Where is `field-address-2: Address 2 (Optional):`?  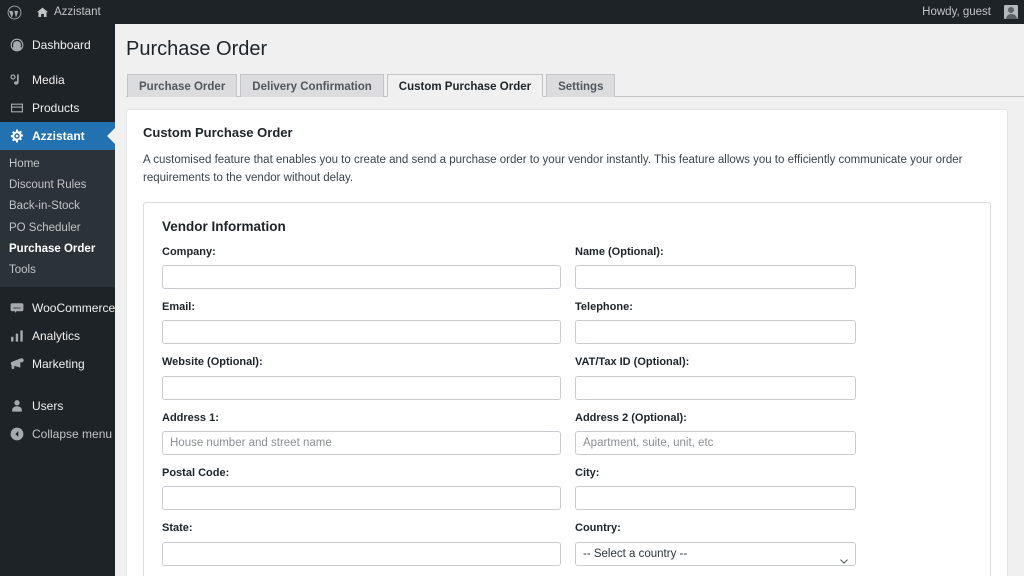
field-address-2: Address 2 (Optional): is located at coordinates (773, 433).